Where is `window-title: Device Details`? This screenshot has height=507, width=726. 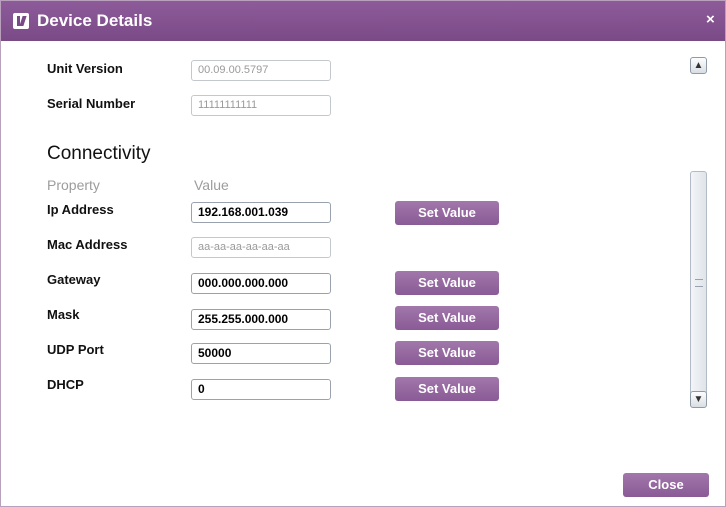 window-title: Device Details is located at coordinates (95, 20).